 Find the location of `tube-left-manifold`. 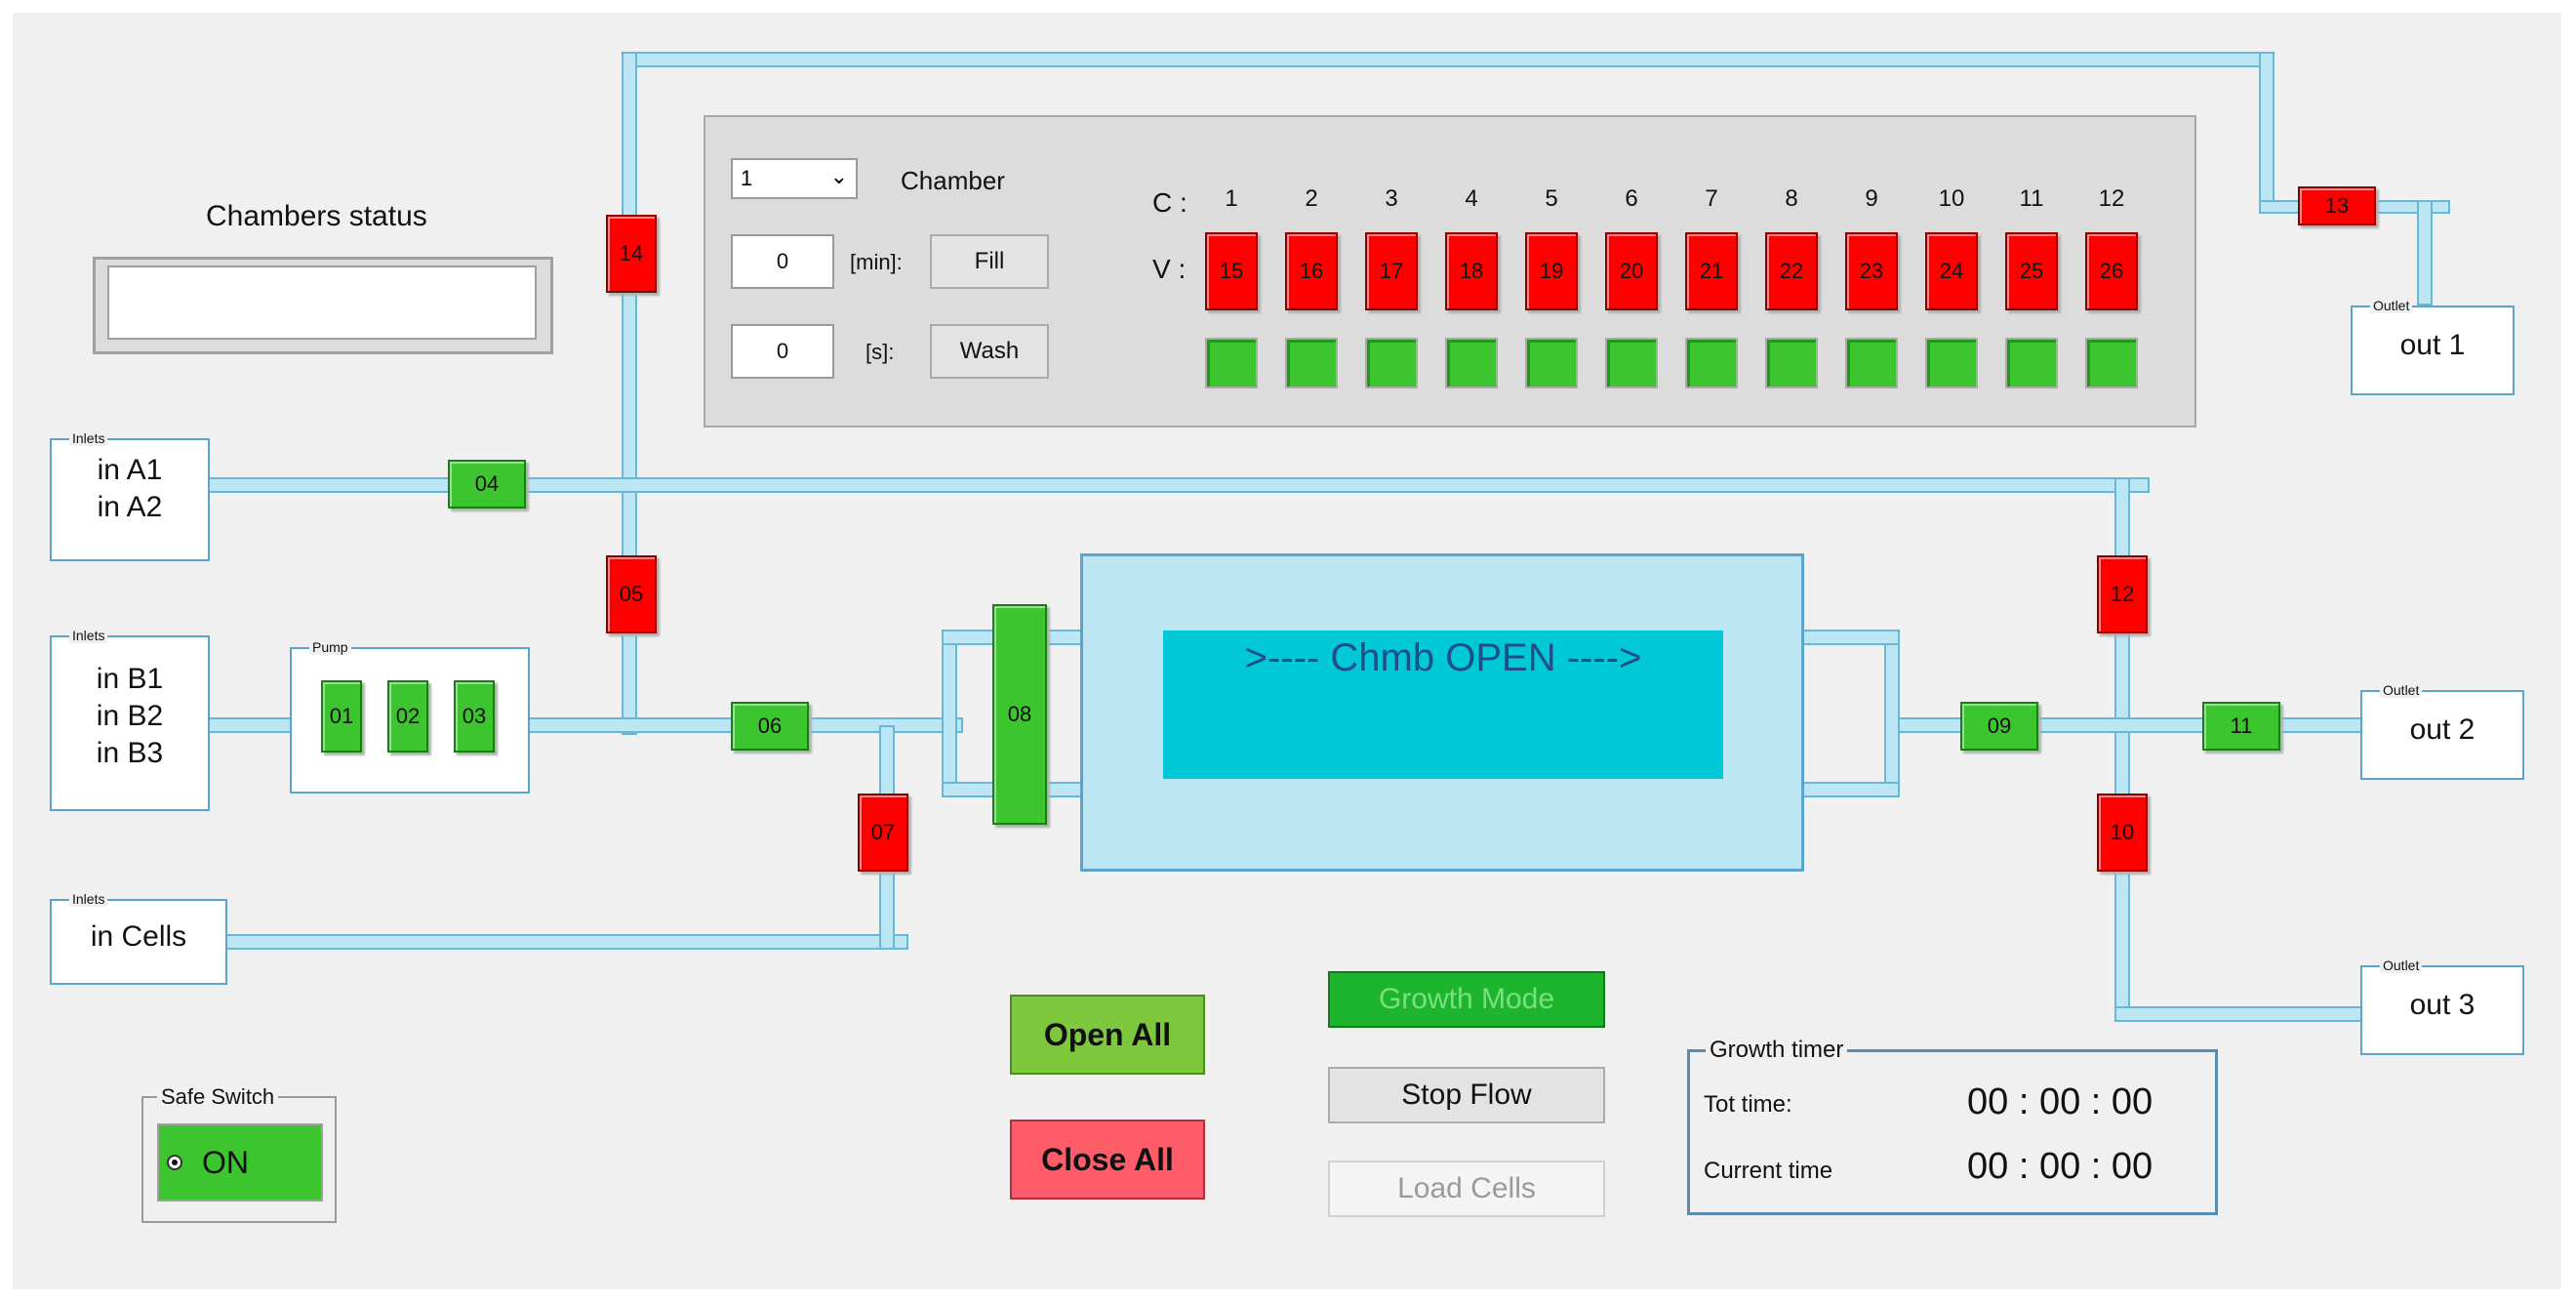

tube-left-manifold is located at coordinates (949, 714).